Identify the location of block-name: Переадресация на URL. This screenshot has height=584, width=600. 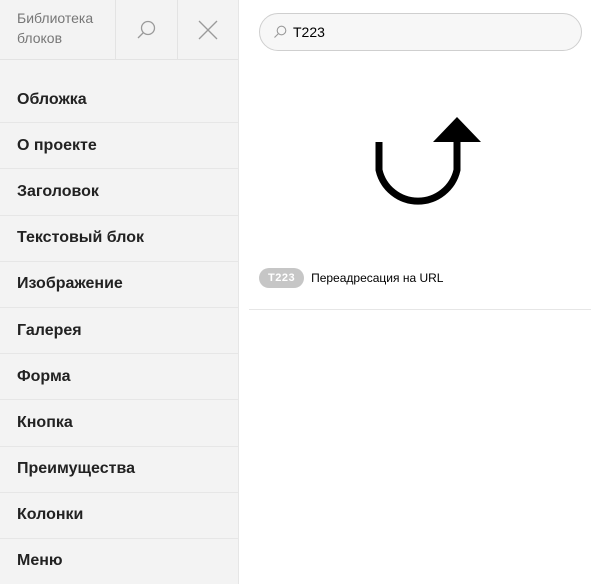
(377, 278).